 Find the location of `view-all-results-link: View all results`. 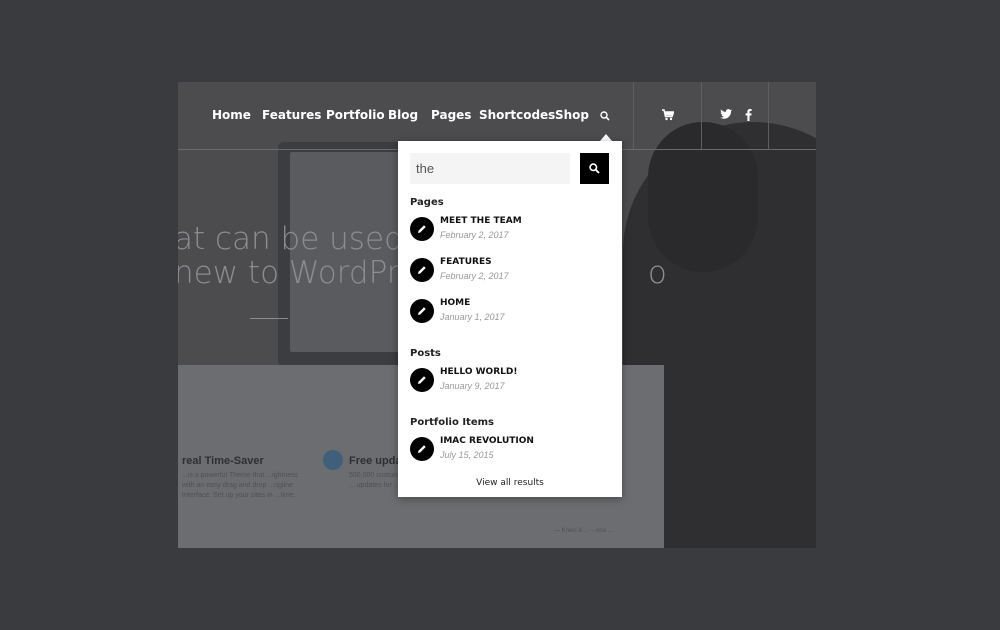

view-all-results-link: View all results is located at coordinates (510, 483).